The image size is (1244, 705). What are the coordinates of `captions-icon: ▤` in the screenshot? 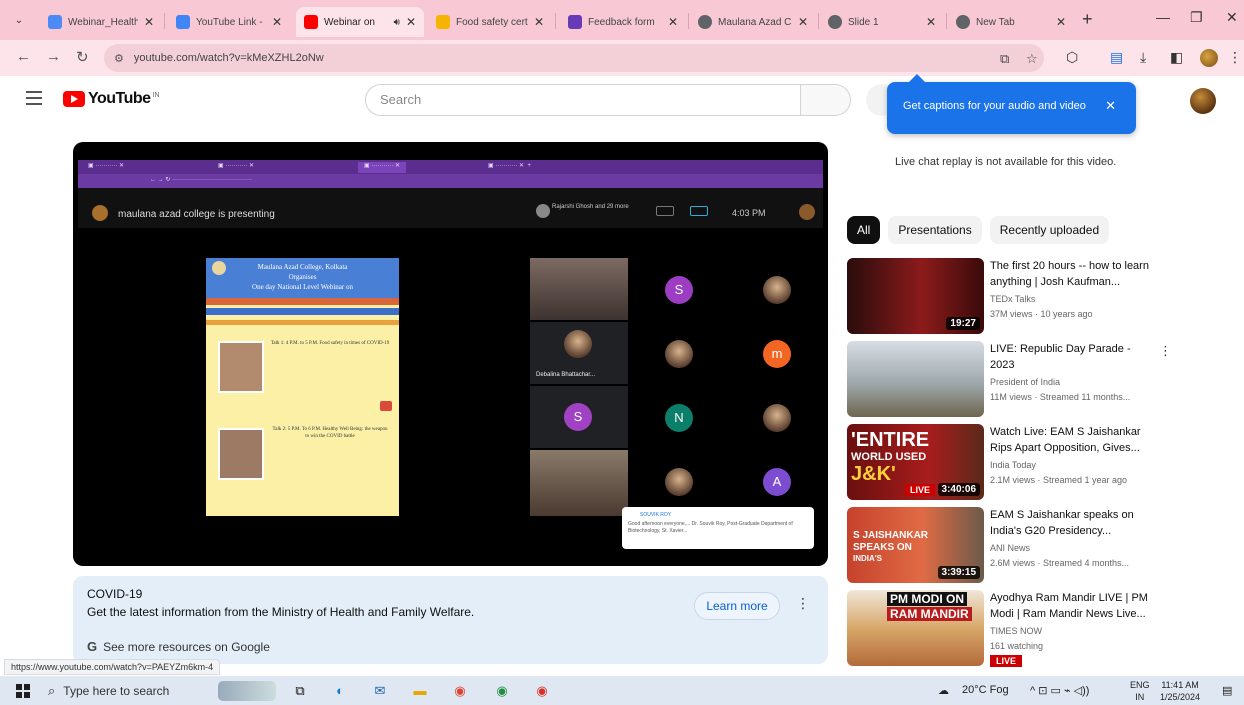 It's located at (1116, 57).